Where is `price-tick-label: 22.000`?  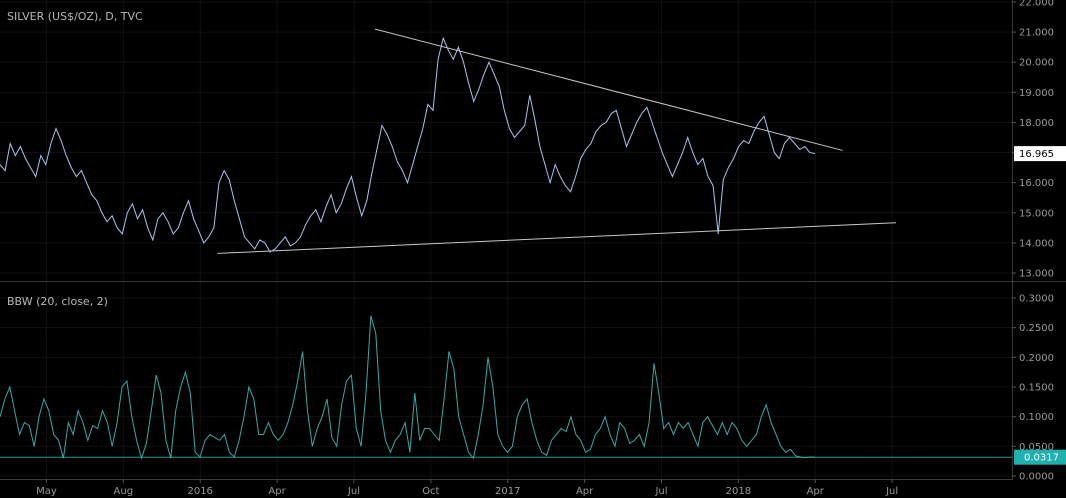
price-tick-label: 22.000 is located at coordinates (1036, 4).